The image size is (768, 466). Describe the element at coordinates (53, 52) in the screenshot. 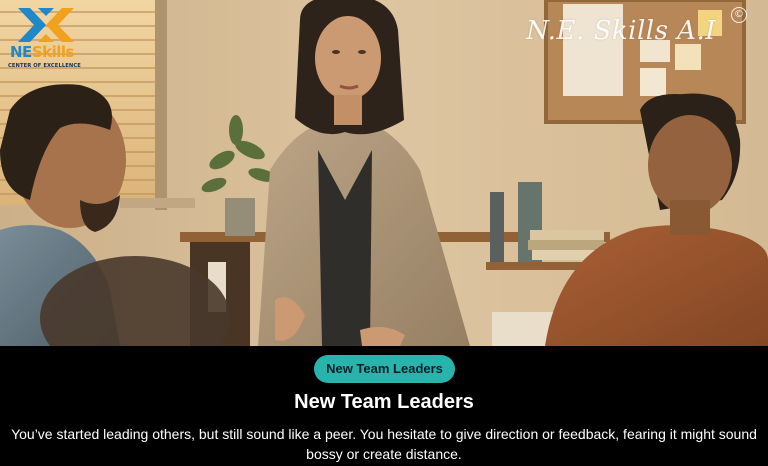

I see `logo-word-skills: Skills` at that location.